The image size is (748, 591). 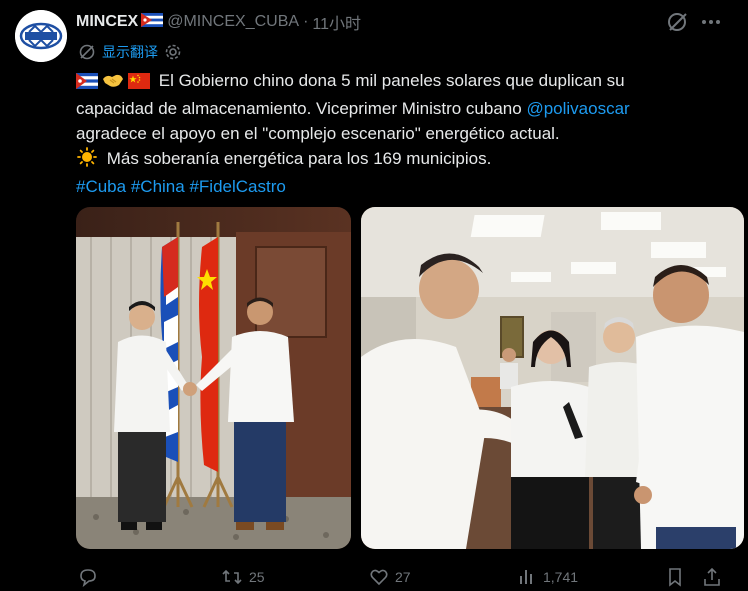 I want to click on account-handle: @MINCEX_CUBA, so click(x=233, y=22).